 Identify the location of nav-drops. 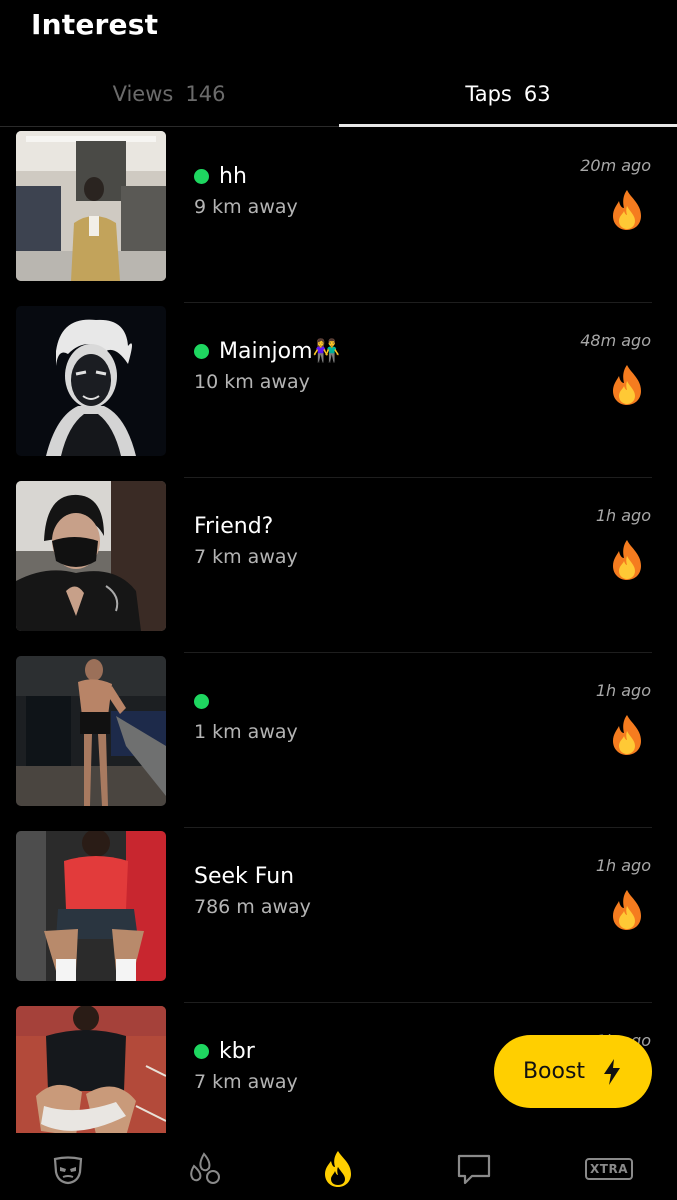
(204, 1169).